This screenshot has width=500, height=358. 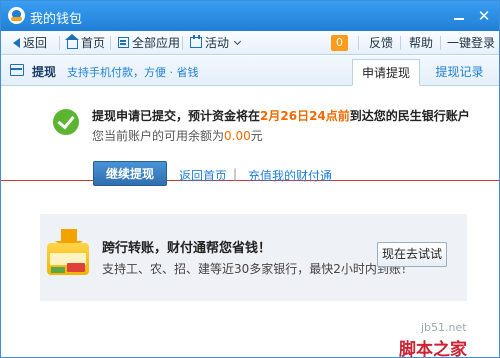 What do you see at coordinates (16, 15) in the screenshot?
I see `qq-penguin-icon` at bounding box center [16, 15].